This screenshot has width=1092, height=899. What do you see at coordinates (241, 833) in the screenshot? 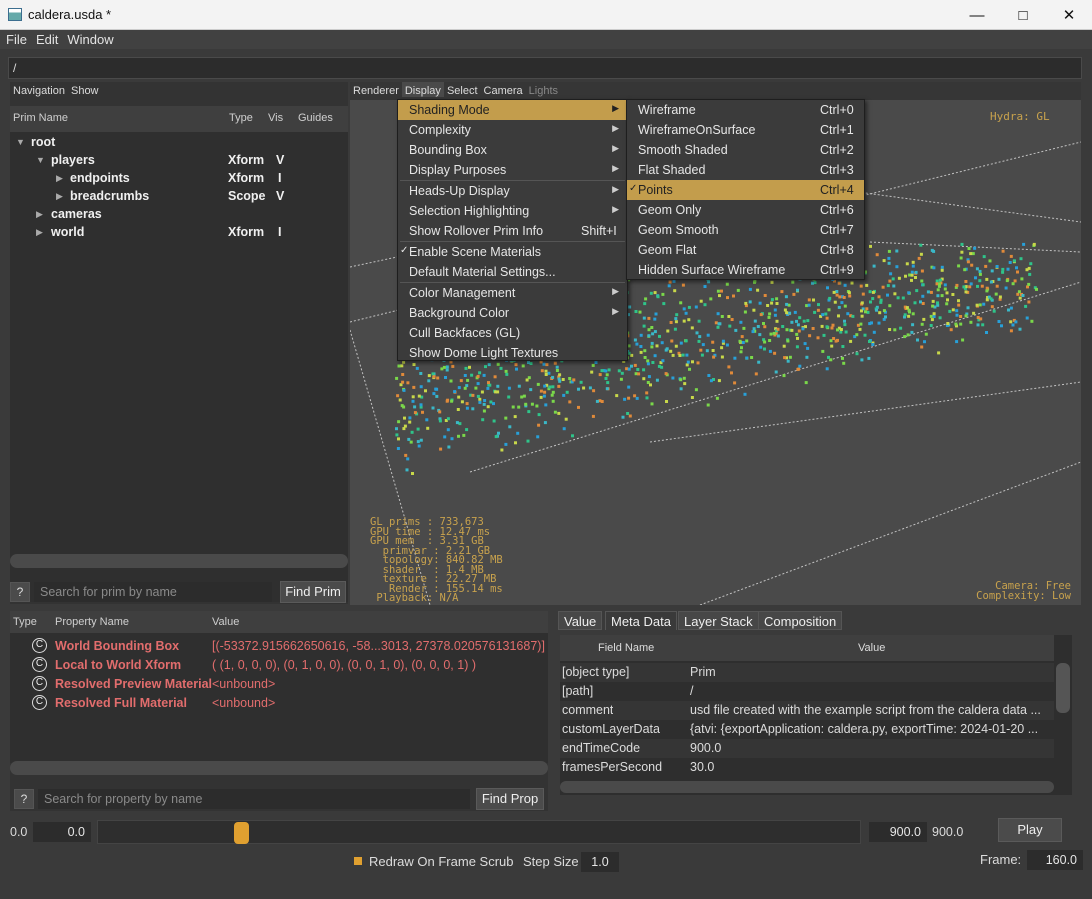
I see `frame-slider-handle` at bounding box center [241, 833].